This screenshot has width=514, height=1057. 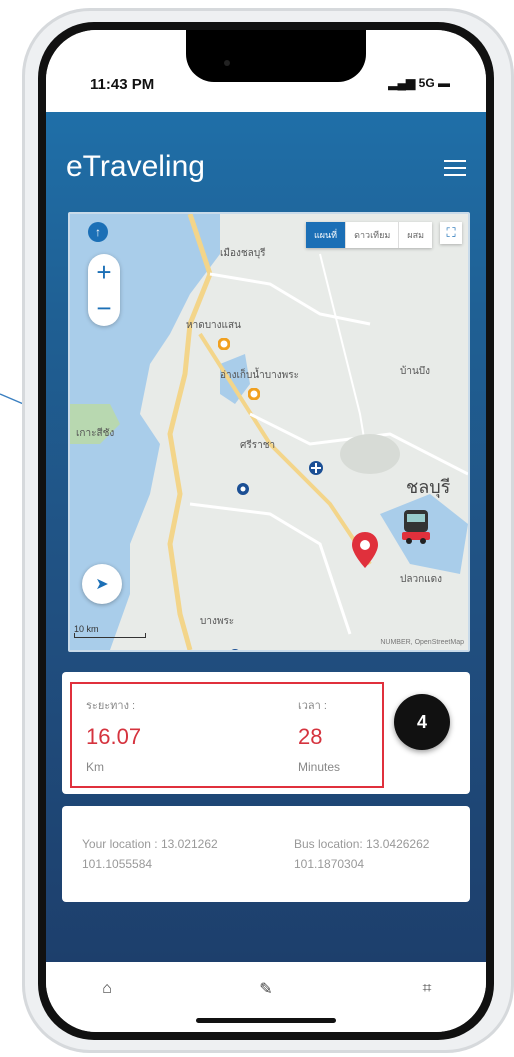 I want to click on my-location-button: ➤, so click(x=102, y=584).